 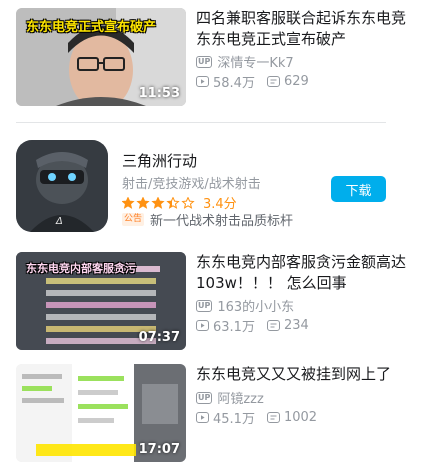 What do you see at coordinates (91, 27) in the screenshot?
I see `thumbnail-caption: 东东电竞正式宣布破产` at bounding box center [91, 27].